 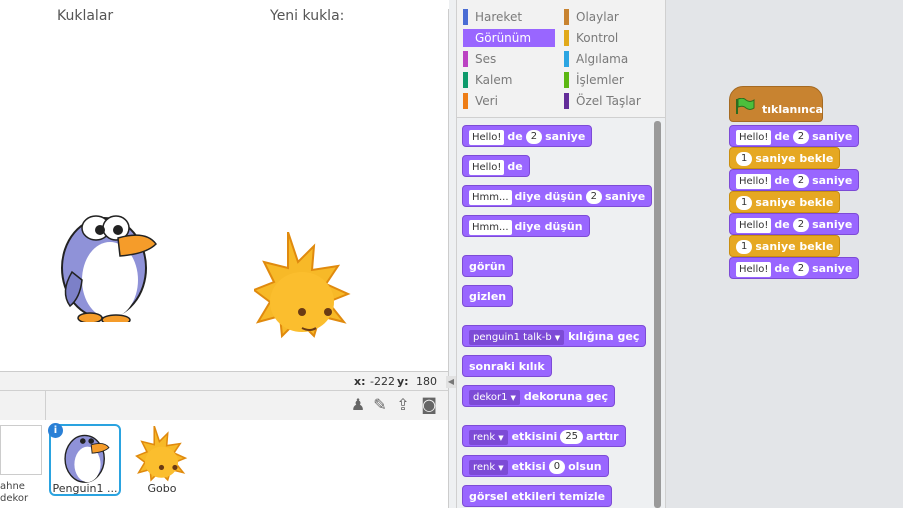 I want to click on stage-thumbnail, so click(x=21, y=450).